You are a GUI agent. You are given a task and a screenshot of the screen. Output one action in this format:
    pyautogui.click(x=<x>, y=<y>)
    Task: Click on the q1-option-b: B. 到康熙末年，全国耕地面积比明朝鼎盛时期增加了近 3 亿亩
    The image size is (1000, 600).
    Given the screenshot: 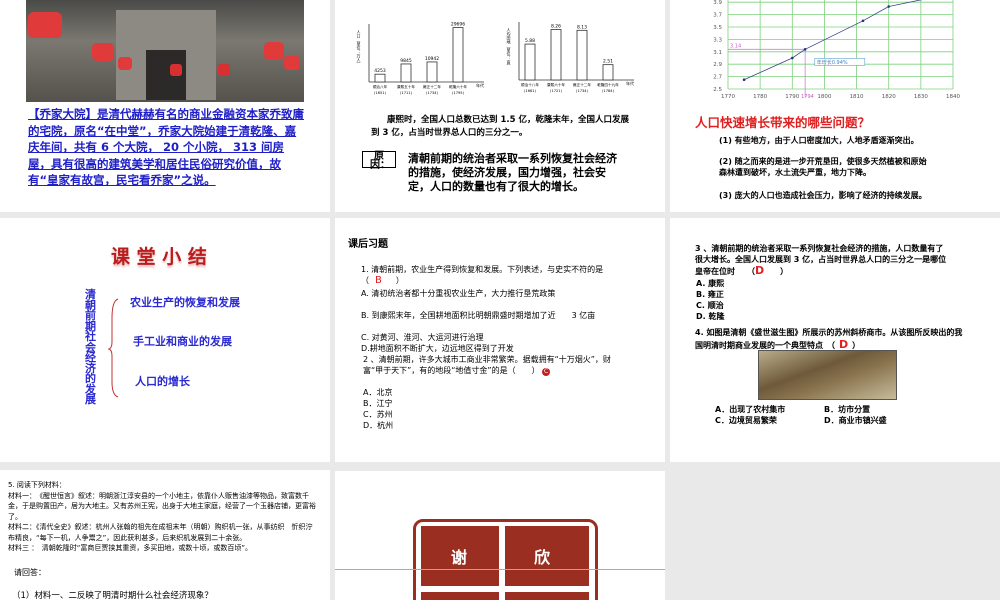 What is the action you would take?
    pyautogui.click(x=478, y=315)
    